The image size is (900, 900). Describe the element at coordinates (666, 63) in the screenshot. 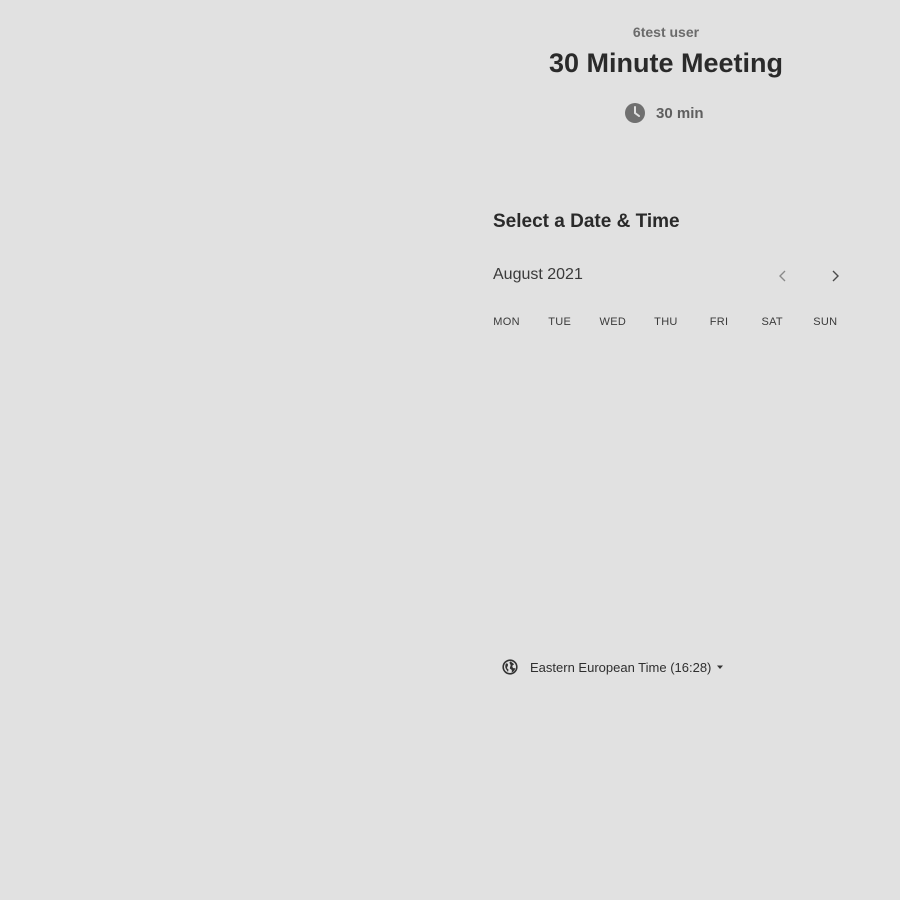

I see `event-title: 30 Minute Meeting` at that location.